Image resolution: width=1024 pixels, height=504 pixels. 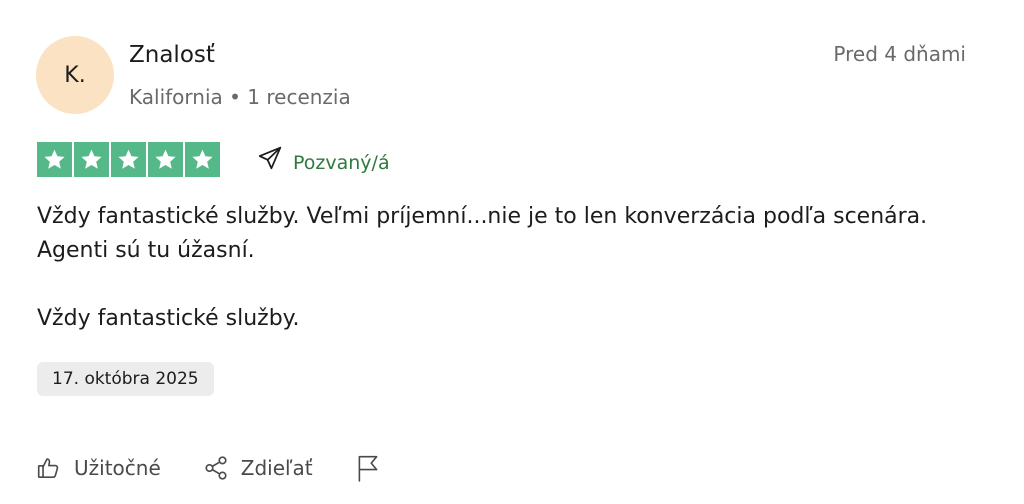 I want to click on flag-icon, so click(x=368, y=468).